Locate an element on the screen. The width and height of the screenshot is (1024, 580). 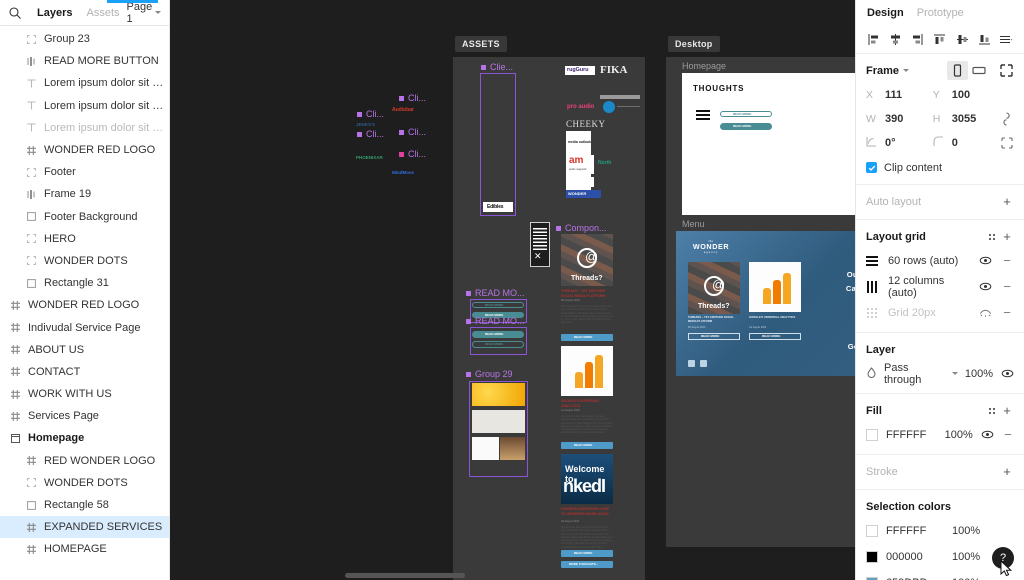
hamburger-icon is located at coordinates (703, 115).